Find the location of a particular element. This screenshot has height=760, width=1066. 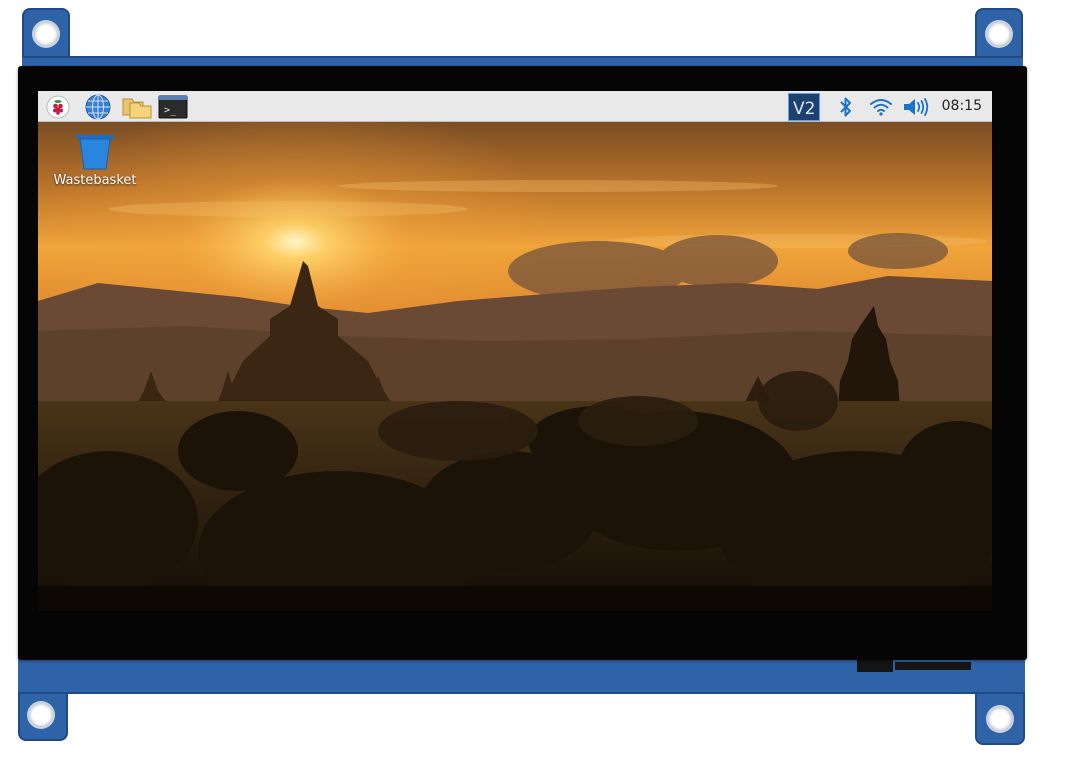

vnc-icon: V2 is located at coordinates (804, 106).